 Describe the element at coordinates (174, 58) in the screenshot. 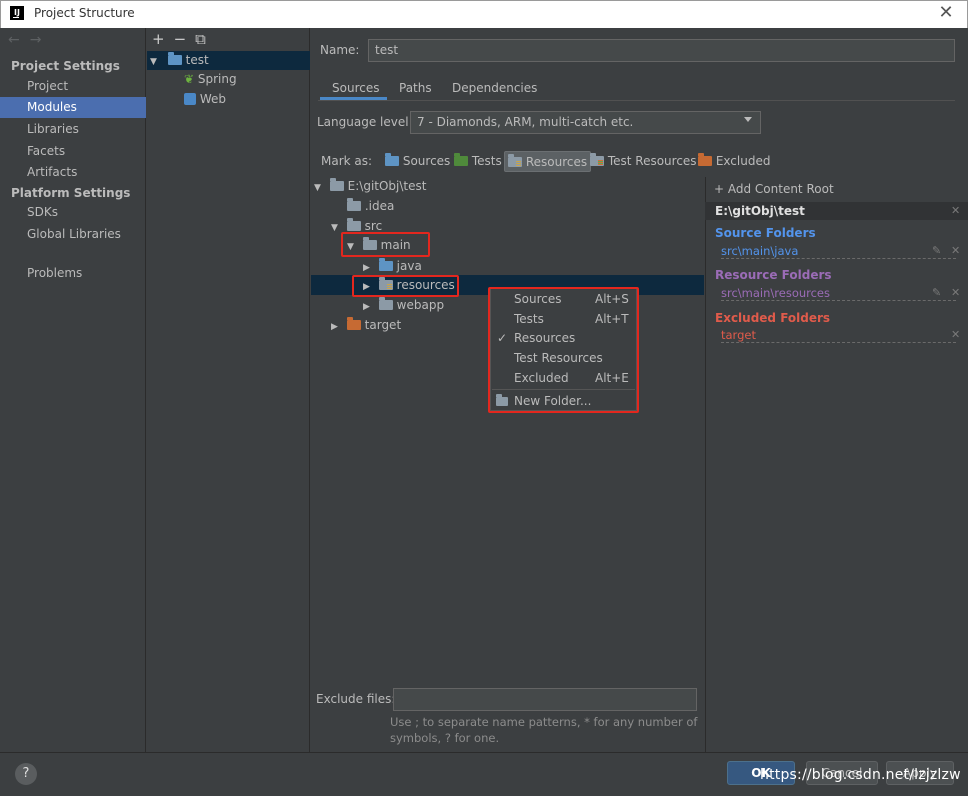

I see `module-folder-icon` at that location.